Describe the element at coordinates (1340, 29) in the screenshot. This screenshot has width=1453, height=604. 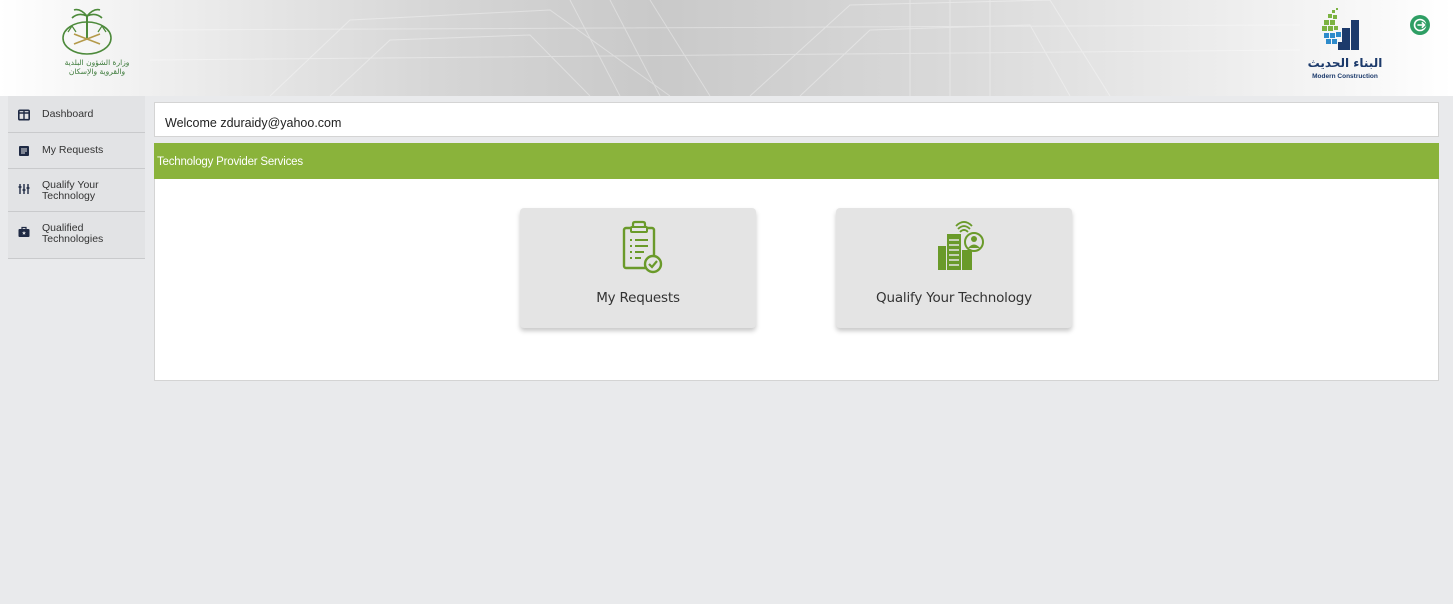
I see `modern-construction-mark-icon` at that location.